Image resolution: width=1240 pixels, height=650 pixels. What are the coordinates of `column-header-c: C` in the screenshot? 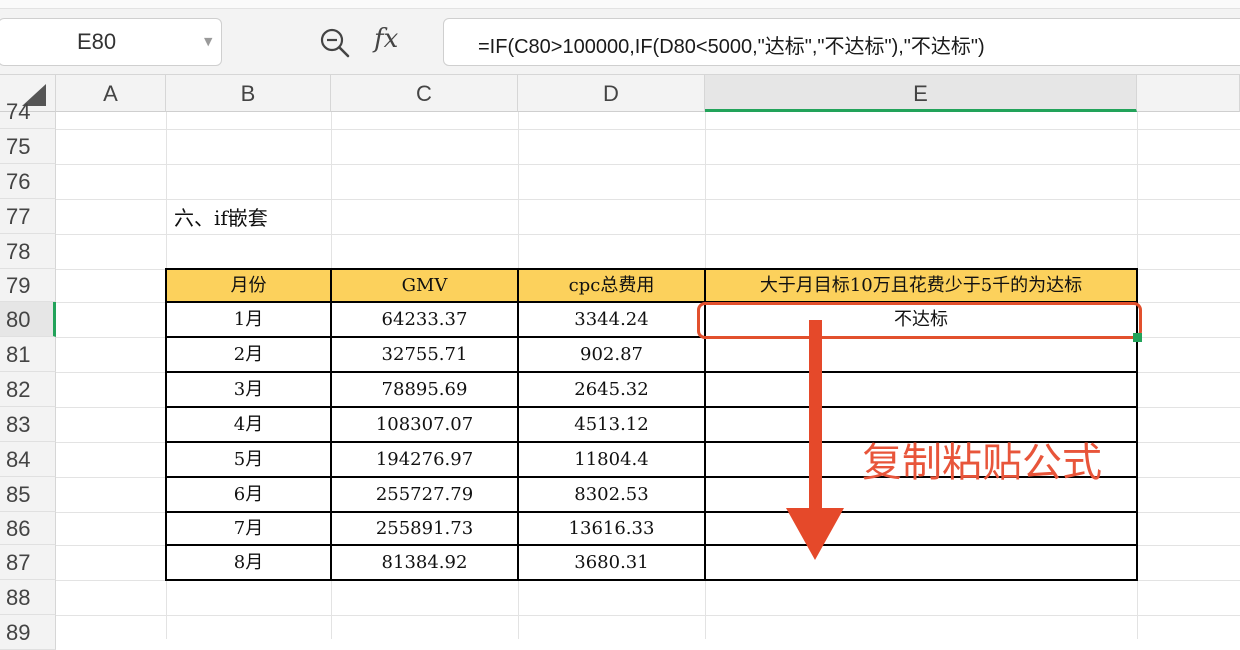 It's located at (424, 93).